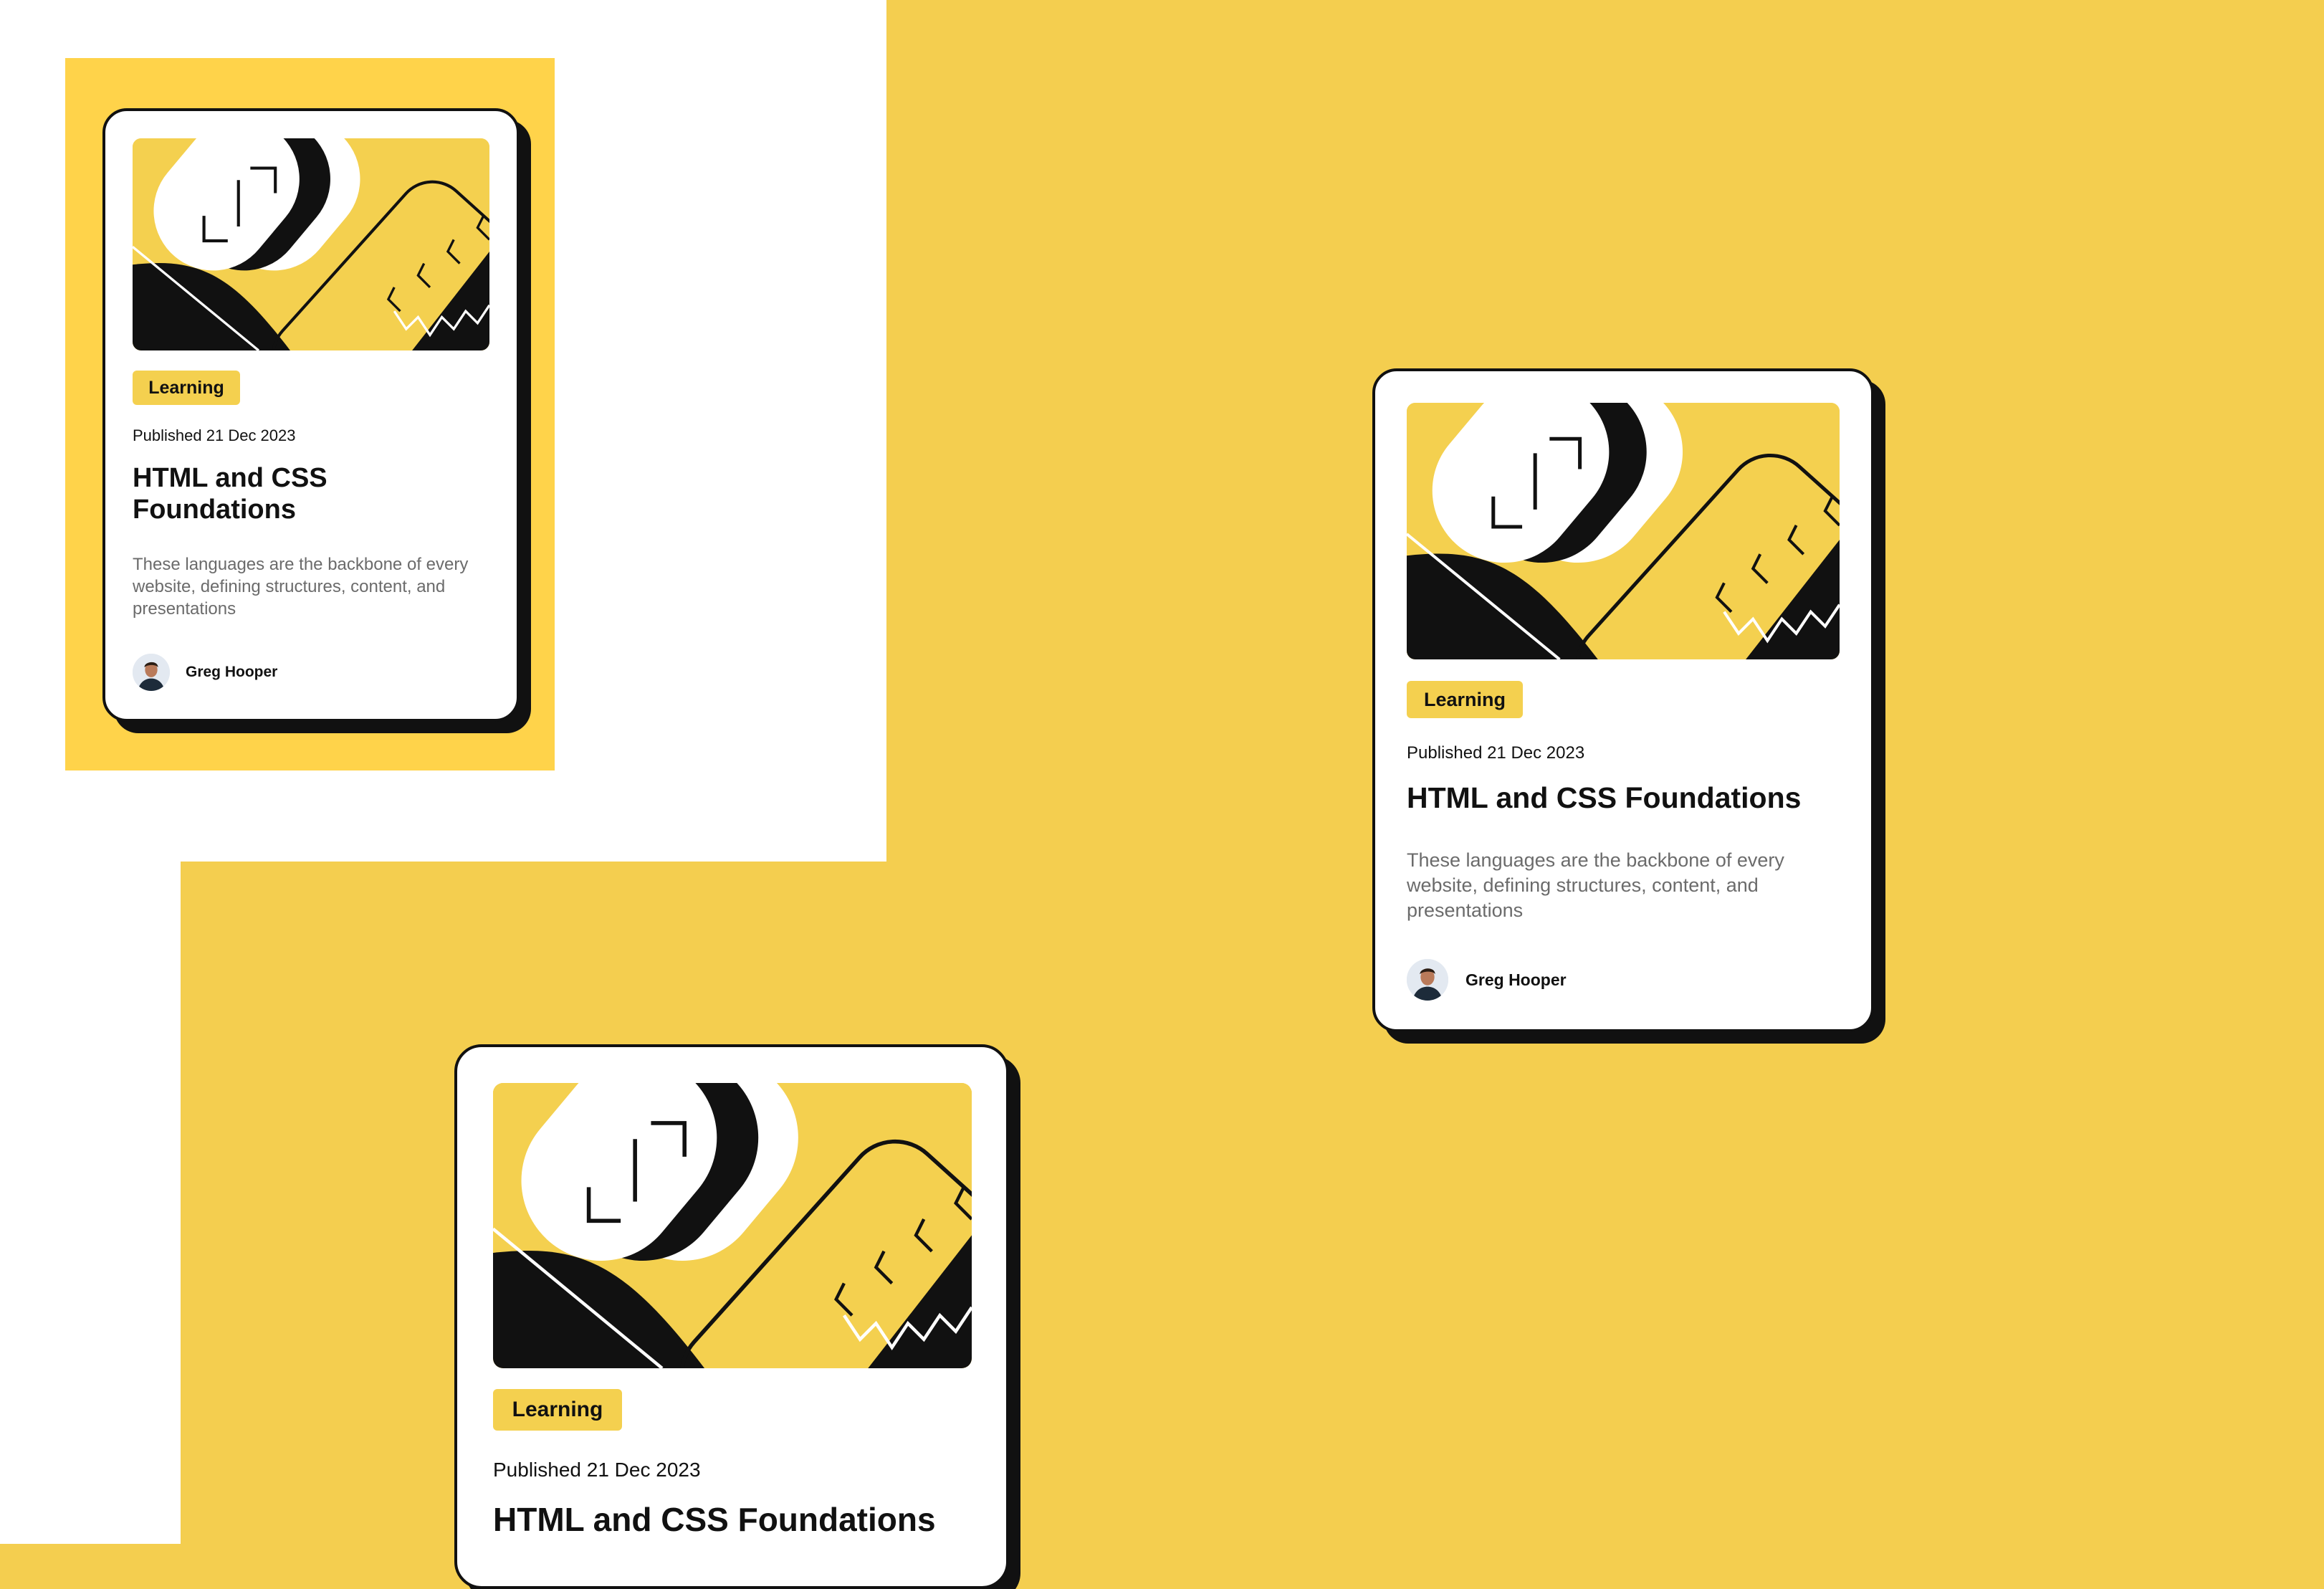 This screenshot has height=1589, width=2324. Describe the element at coordinates (90, 1203) in the screenshot. I see `white-panel-left` at that location.